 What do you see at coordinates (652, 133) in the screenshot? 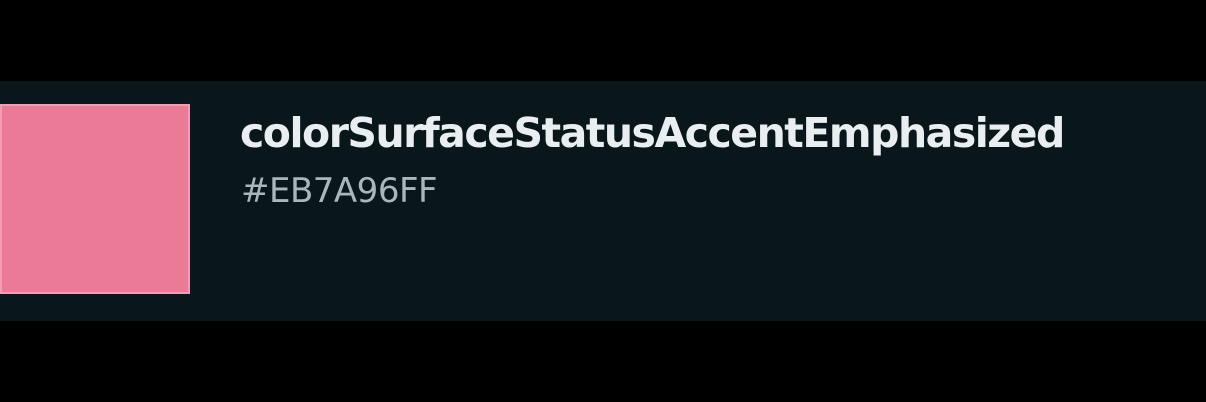
I see `token-name: colorSurfaceStatusAccentEmphasized` at bounding box center [652, 133].